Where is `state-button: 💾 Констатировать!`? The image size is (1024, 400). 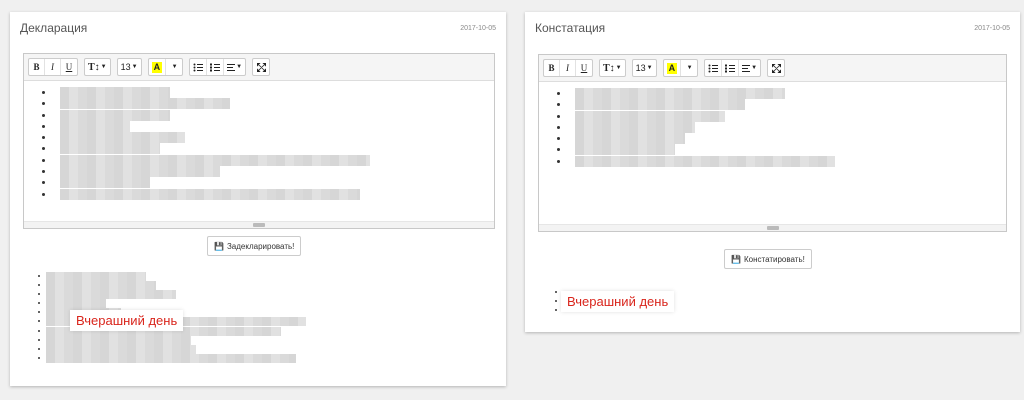 state-button: 💾 Констатировать! is located at coordinates (768, 259).